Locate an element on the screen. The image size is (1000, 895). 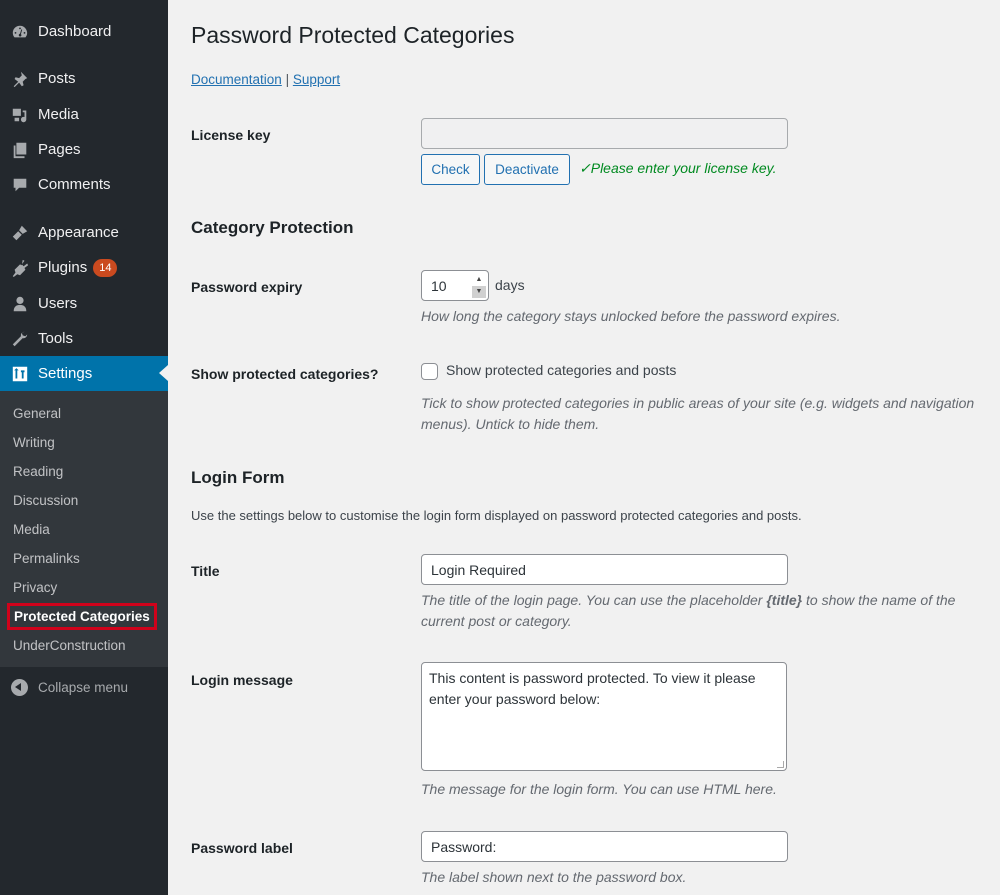
help-links: Documentation | Support is located at coordinates (265, 79).